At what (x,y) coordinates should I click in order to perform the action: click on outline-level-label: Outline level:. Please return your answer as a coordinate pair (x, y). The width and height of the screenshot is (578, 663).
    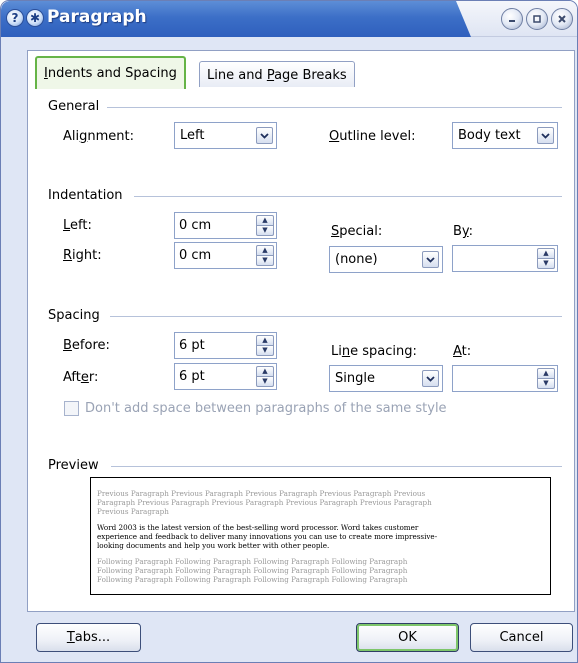
    Looking at the image, I should click on (372, 136).